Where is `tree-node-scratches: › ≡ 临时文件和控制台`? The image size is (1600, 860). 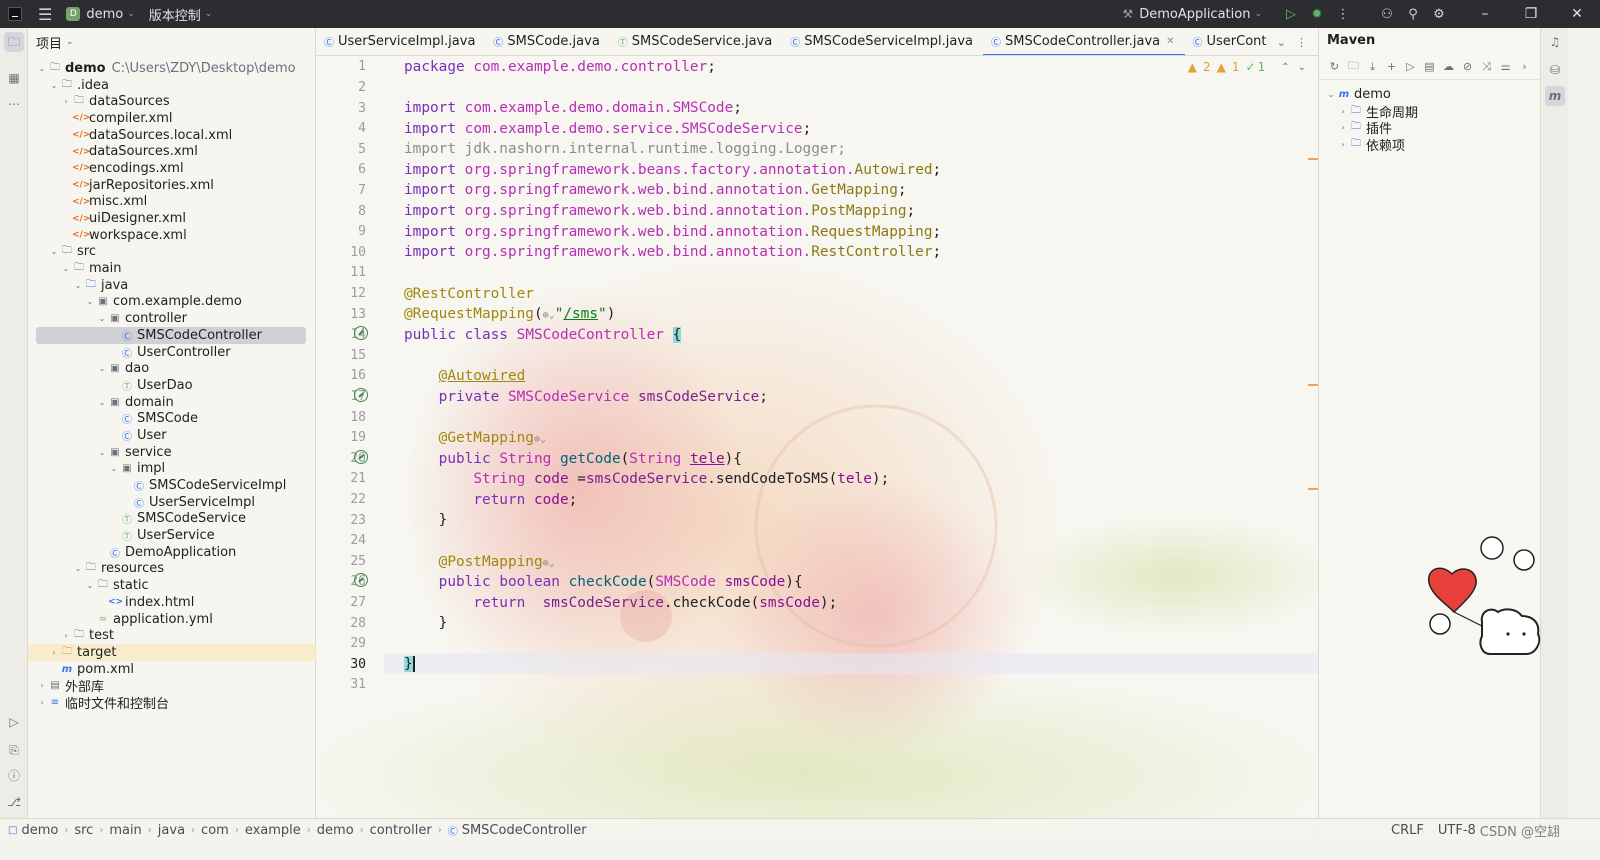
tree-node-scratches: › ≡ 临时文件和控制台 is located at coordinates (172, 703).